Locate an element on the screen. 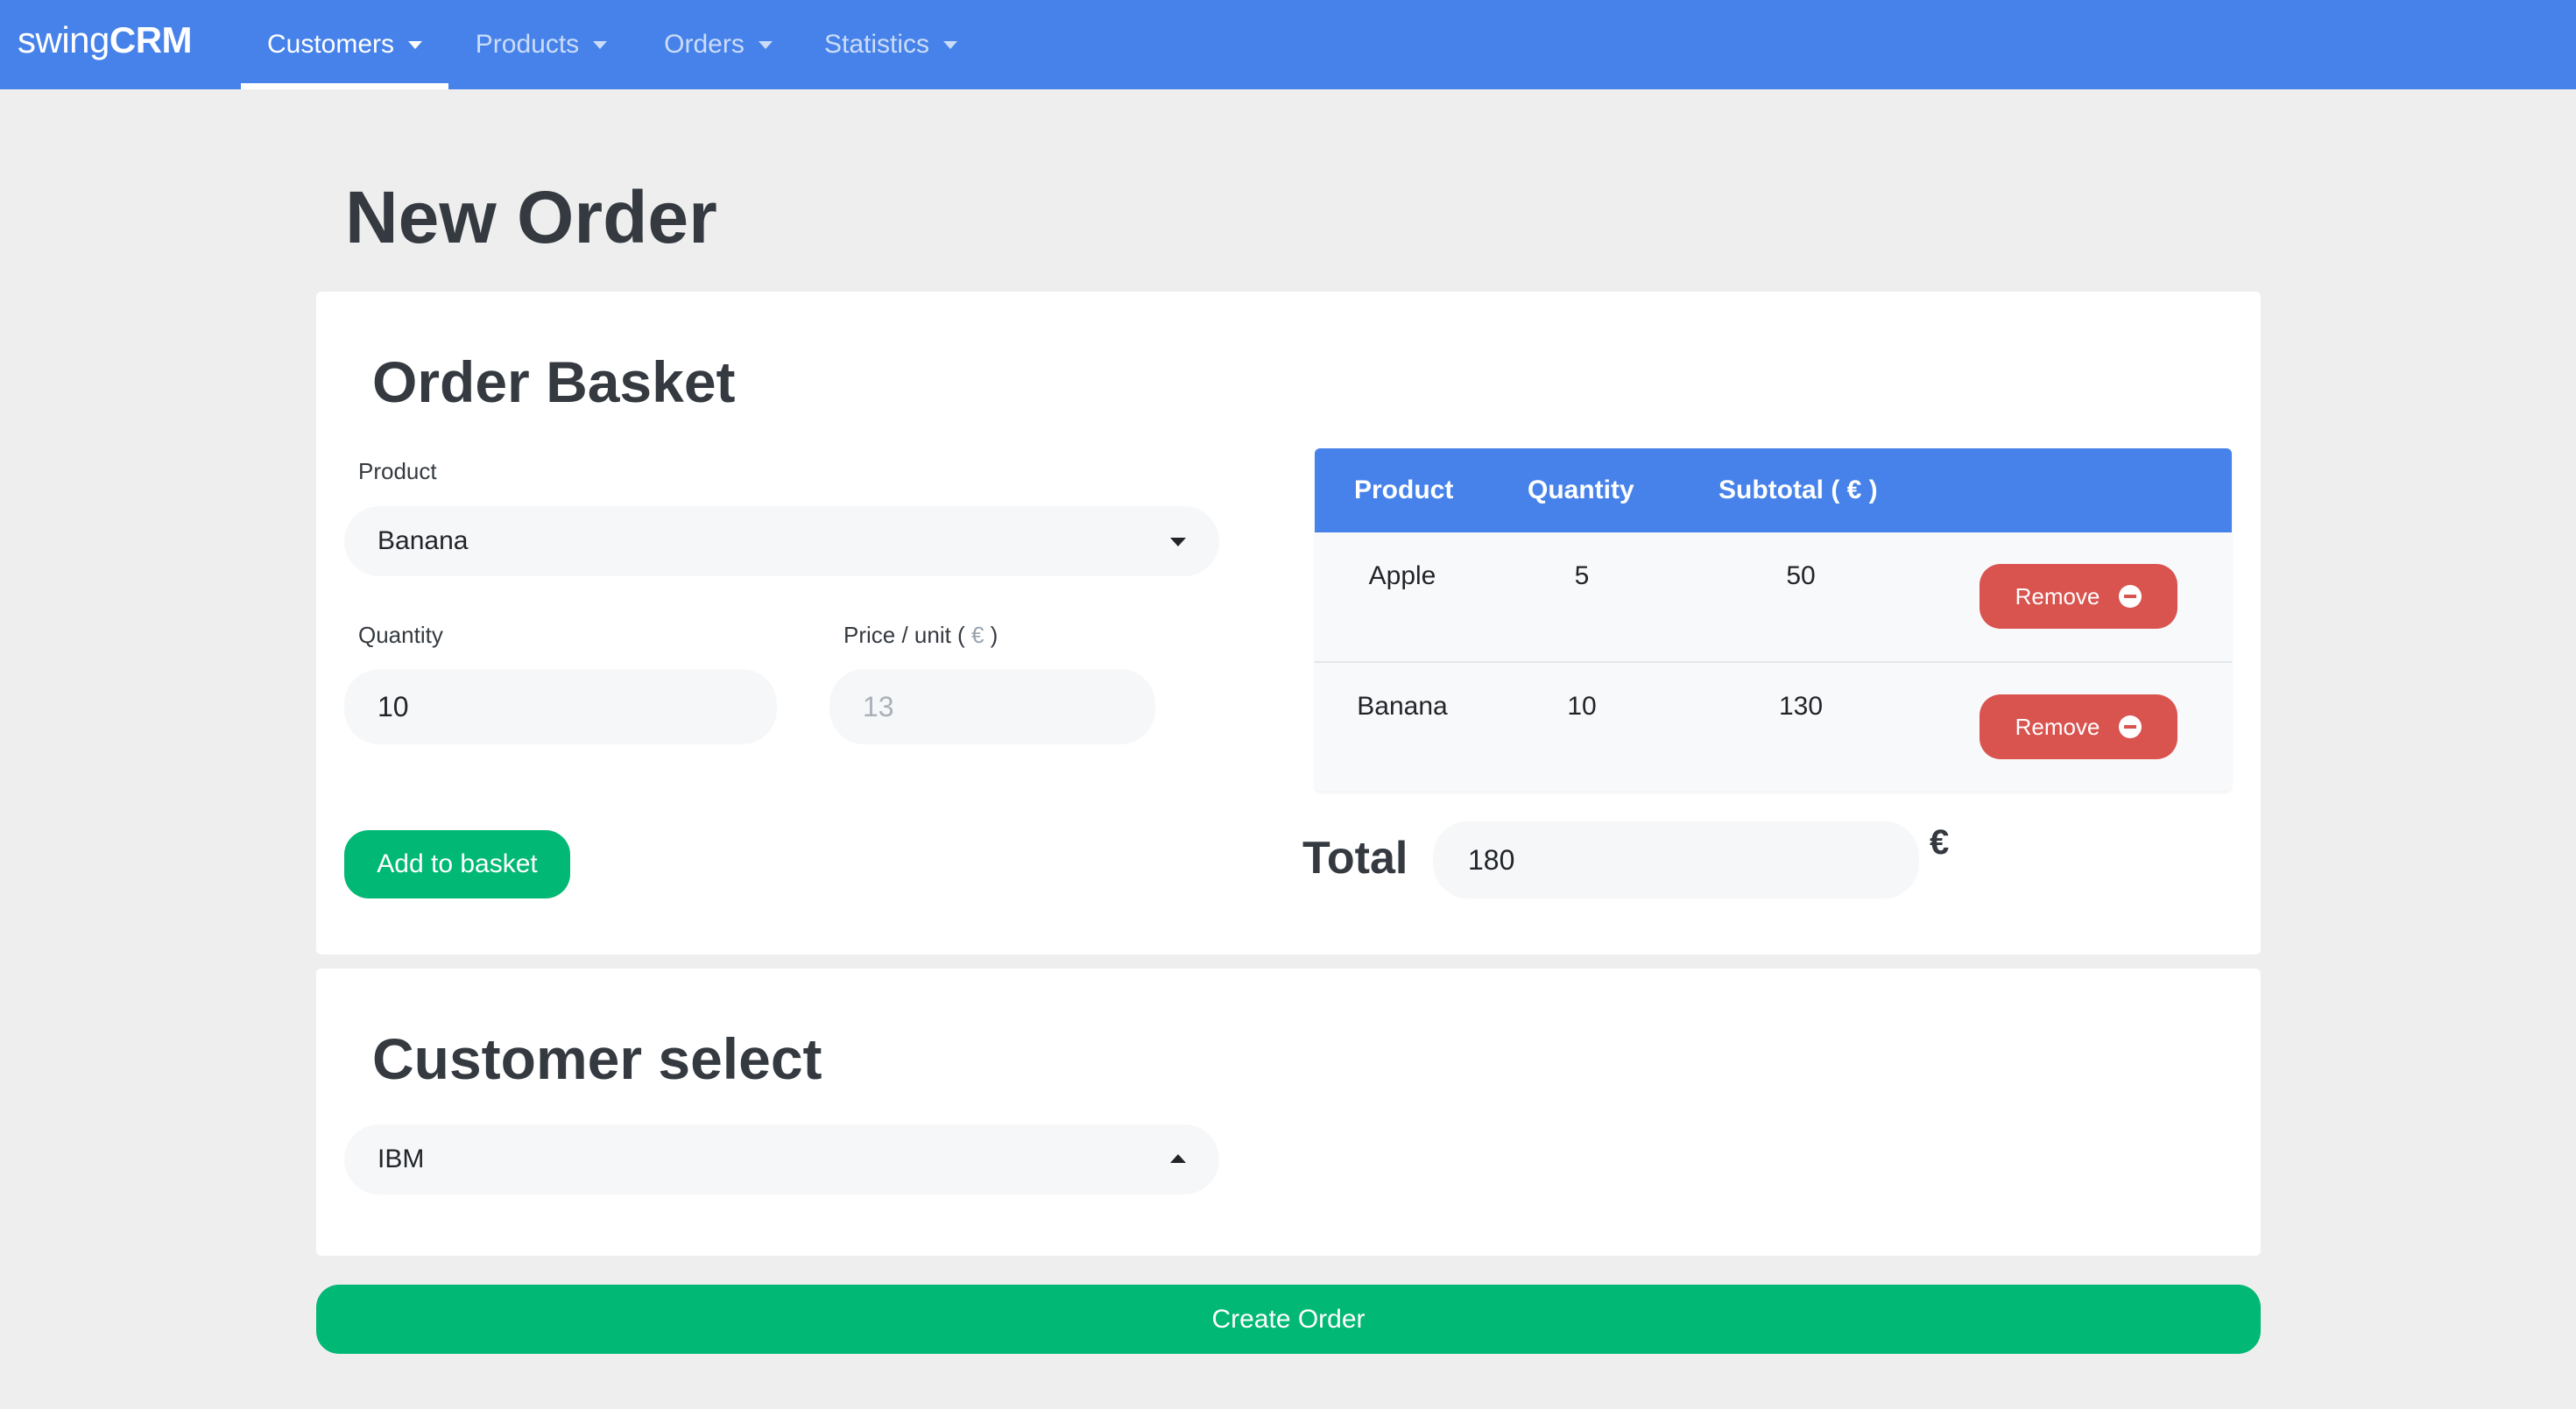 The image size is (2576, 1409). nav-statistics: Statistics is located at coordinates (890, 45).